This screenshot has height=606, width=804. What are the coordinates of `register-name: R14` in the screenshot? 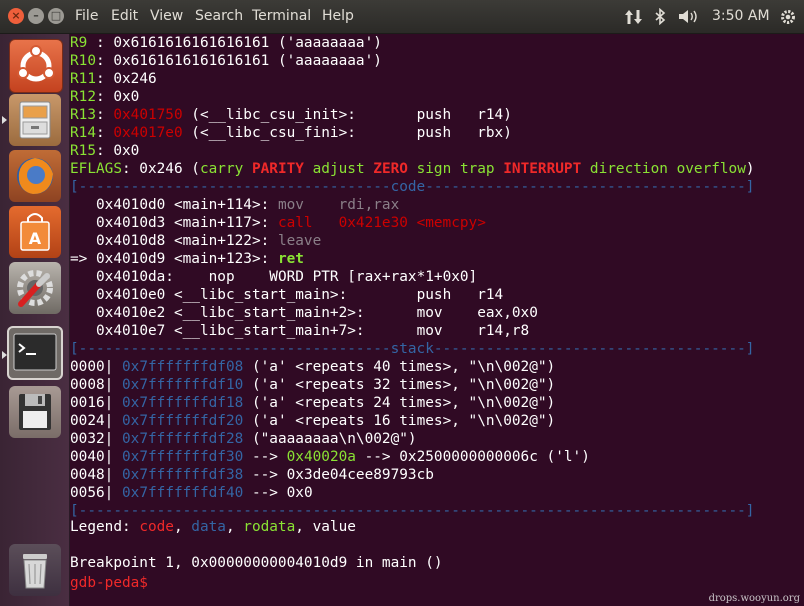 It's located at (83, 133).